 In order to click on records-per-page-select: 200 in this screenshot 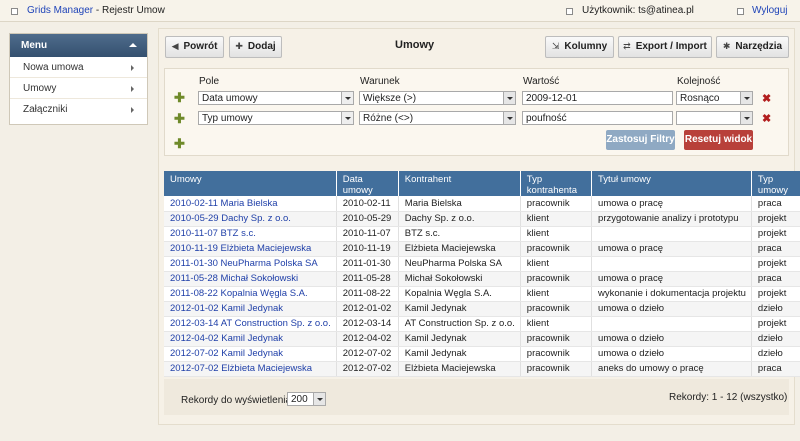, I will do `click(306, 399)`.